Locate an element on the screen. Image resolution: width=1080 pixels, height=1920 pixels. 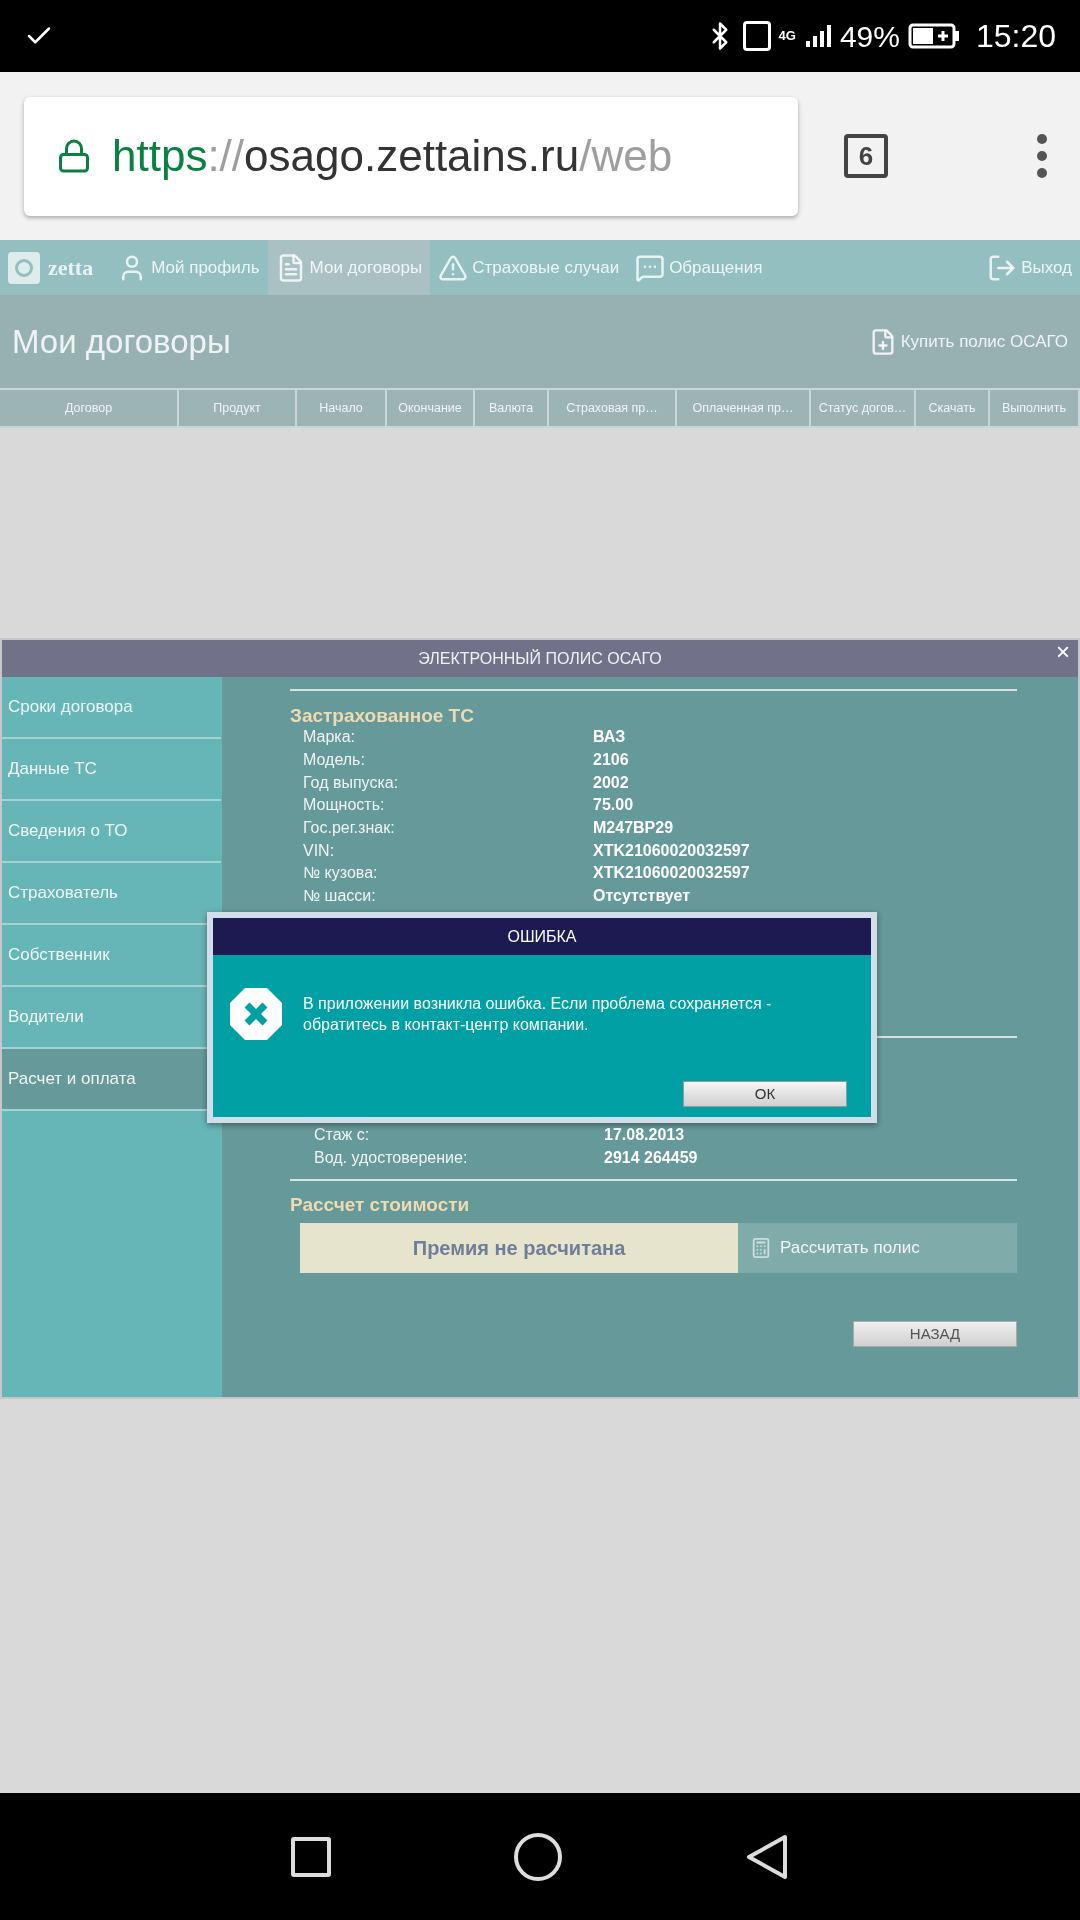
sidebar-item: Сроки договора is located at coordinates (111, 708).